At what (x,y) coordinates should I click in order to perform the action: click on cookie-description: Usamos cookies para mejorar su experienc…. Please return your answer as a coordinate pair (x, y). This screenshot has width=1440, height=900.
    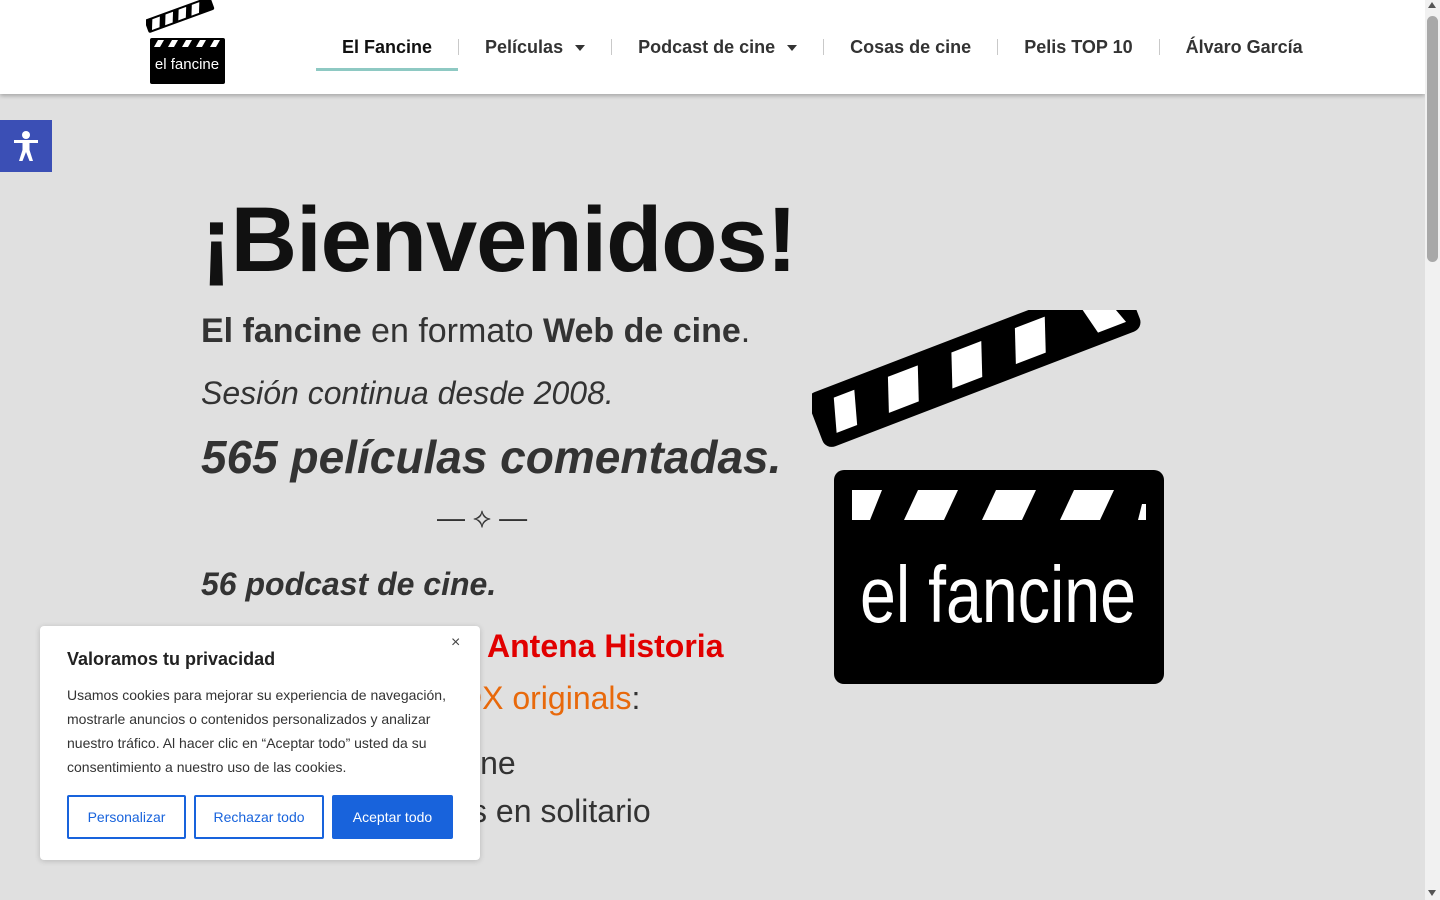
    Looking at the image, I should click on (256, 731).